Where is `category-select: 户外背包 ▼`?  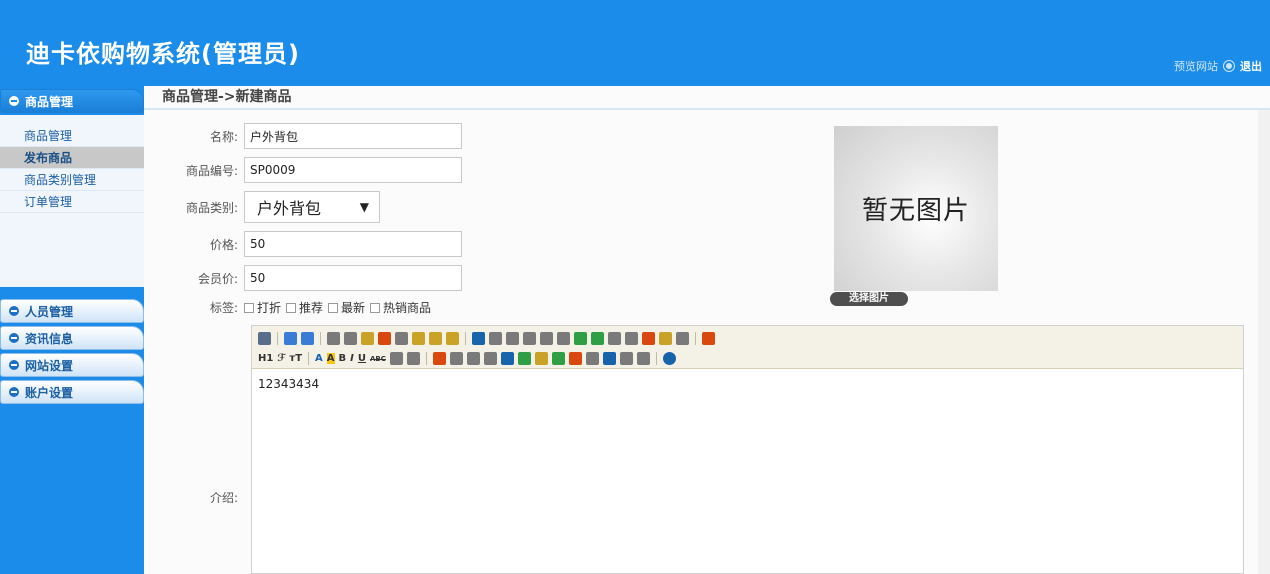
category-select: 户外背包 ▼ is located at coordinates (312, 207).